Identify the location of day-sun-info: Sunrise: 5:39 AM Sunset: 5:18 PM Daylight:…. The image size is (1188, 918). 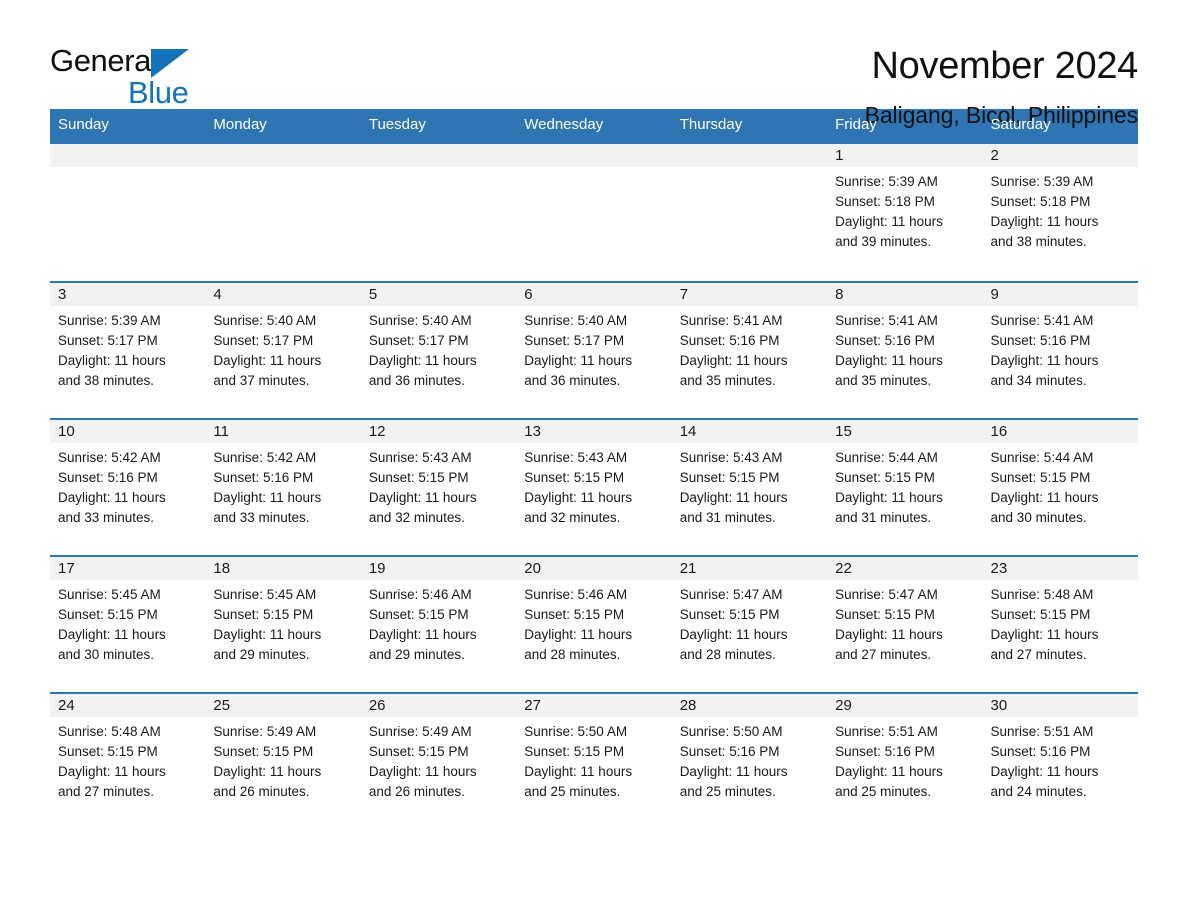
(904, 209).